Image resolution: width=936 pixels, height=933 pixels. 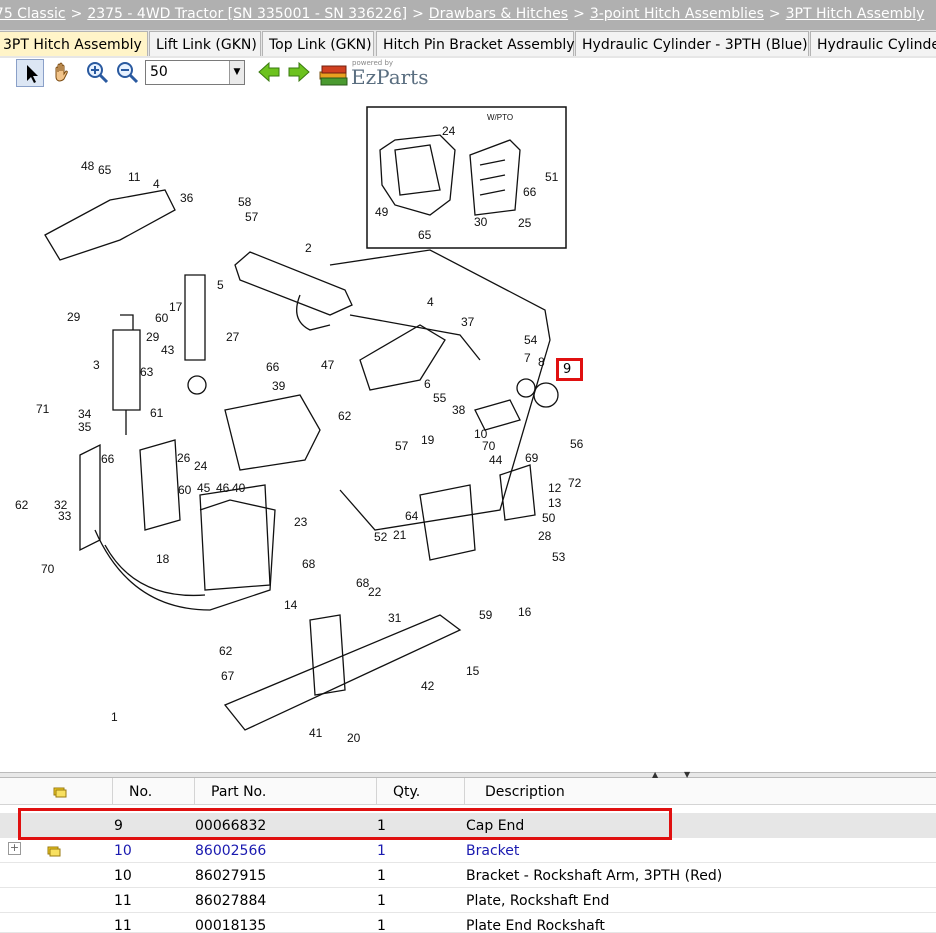 I want to click on tab-lift-link: Lift Link (GKN), so click(x=205, y=43).